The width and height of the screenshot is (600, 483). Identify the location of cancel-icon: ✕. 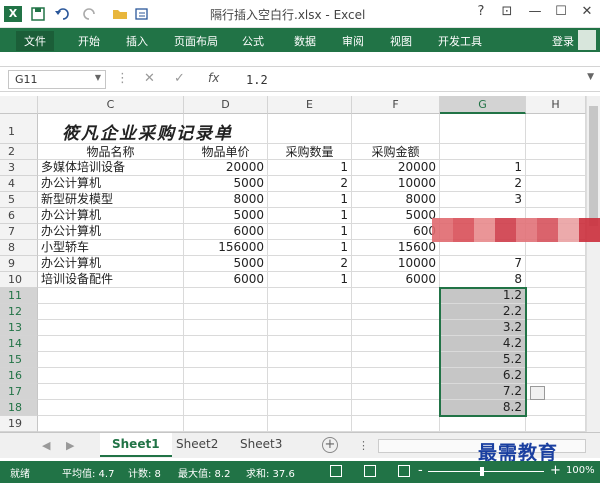
(149, 78).